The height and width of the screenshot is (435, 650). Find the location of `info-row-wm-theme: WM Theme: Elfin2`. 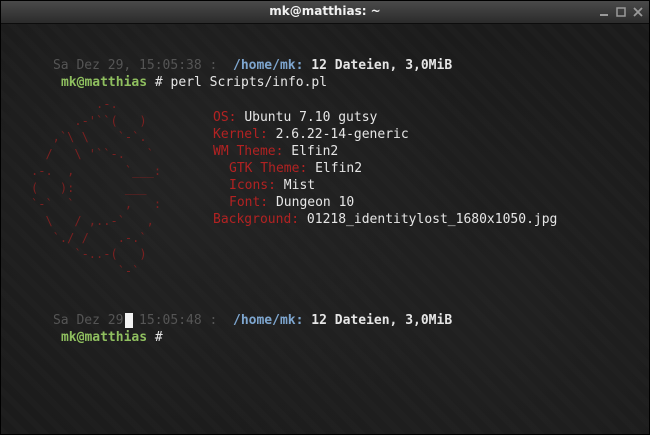

info-row-wm-theme: WM Theme: Elfin2 is located at coordinates (275, 151).